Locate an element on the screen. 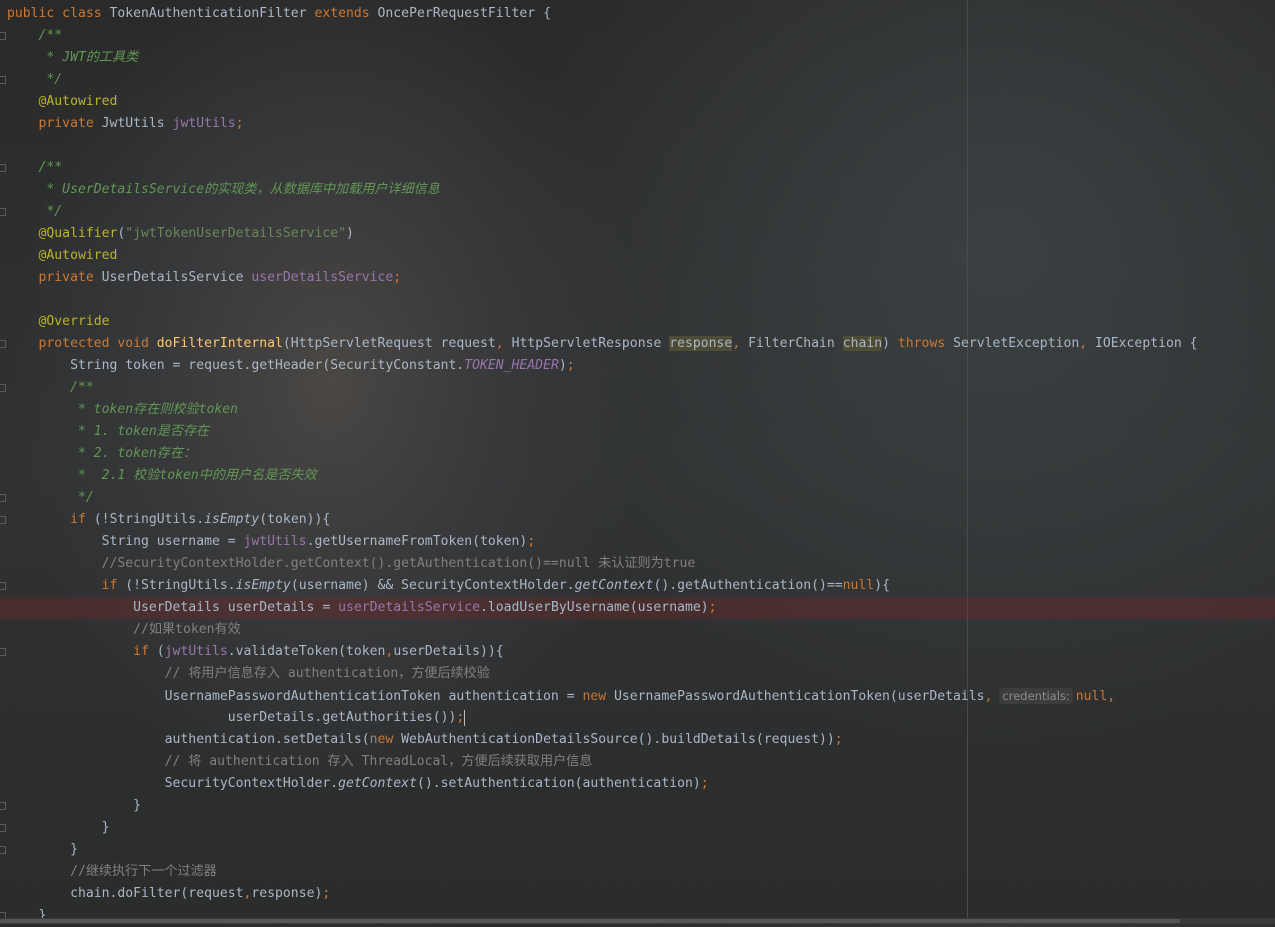 This screenshot has height=927, width=1275. code-line: * JWT的工具类 is located at coordinates (72, 58).